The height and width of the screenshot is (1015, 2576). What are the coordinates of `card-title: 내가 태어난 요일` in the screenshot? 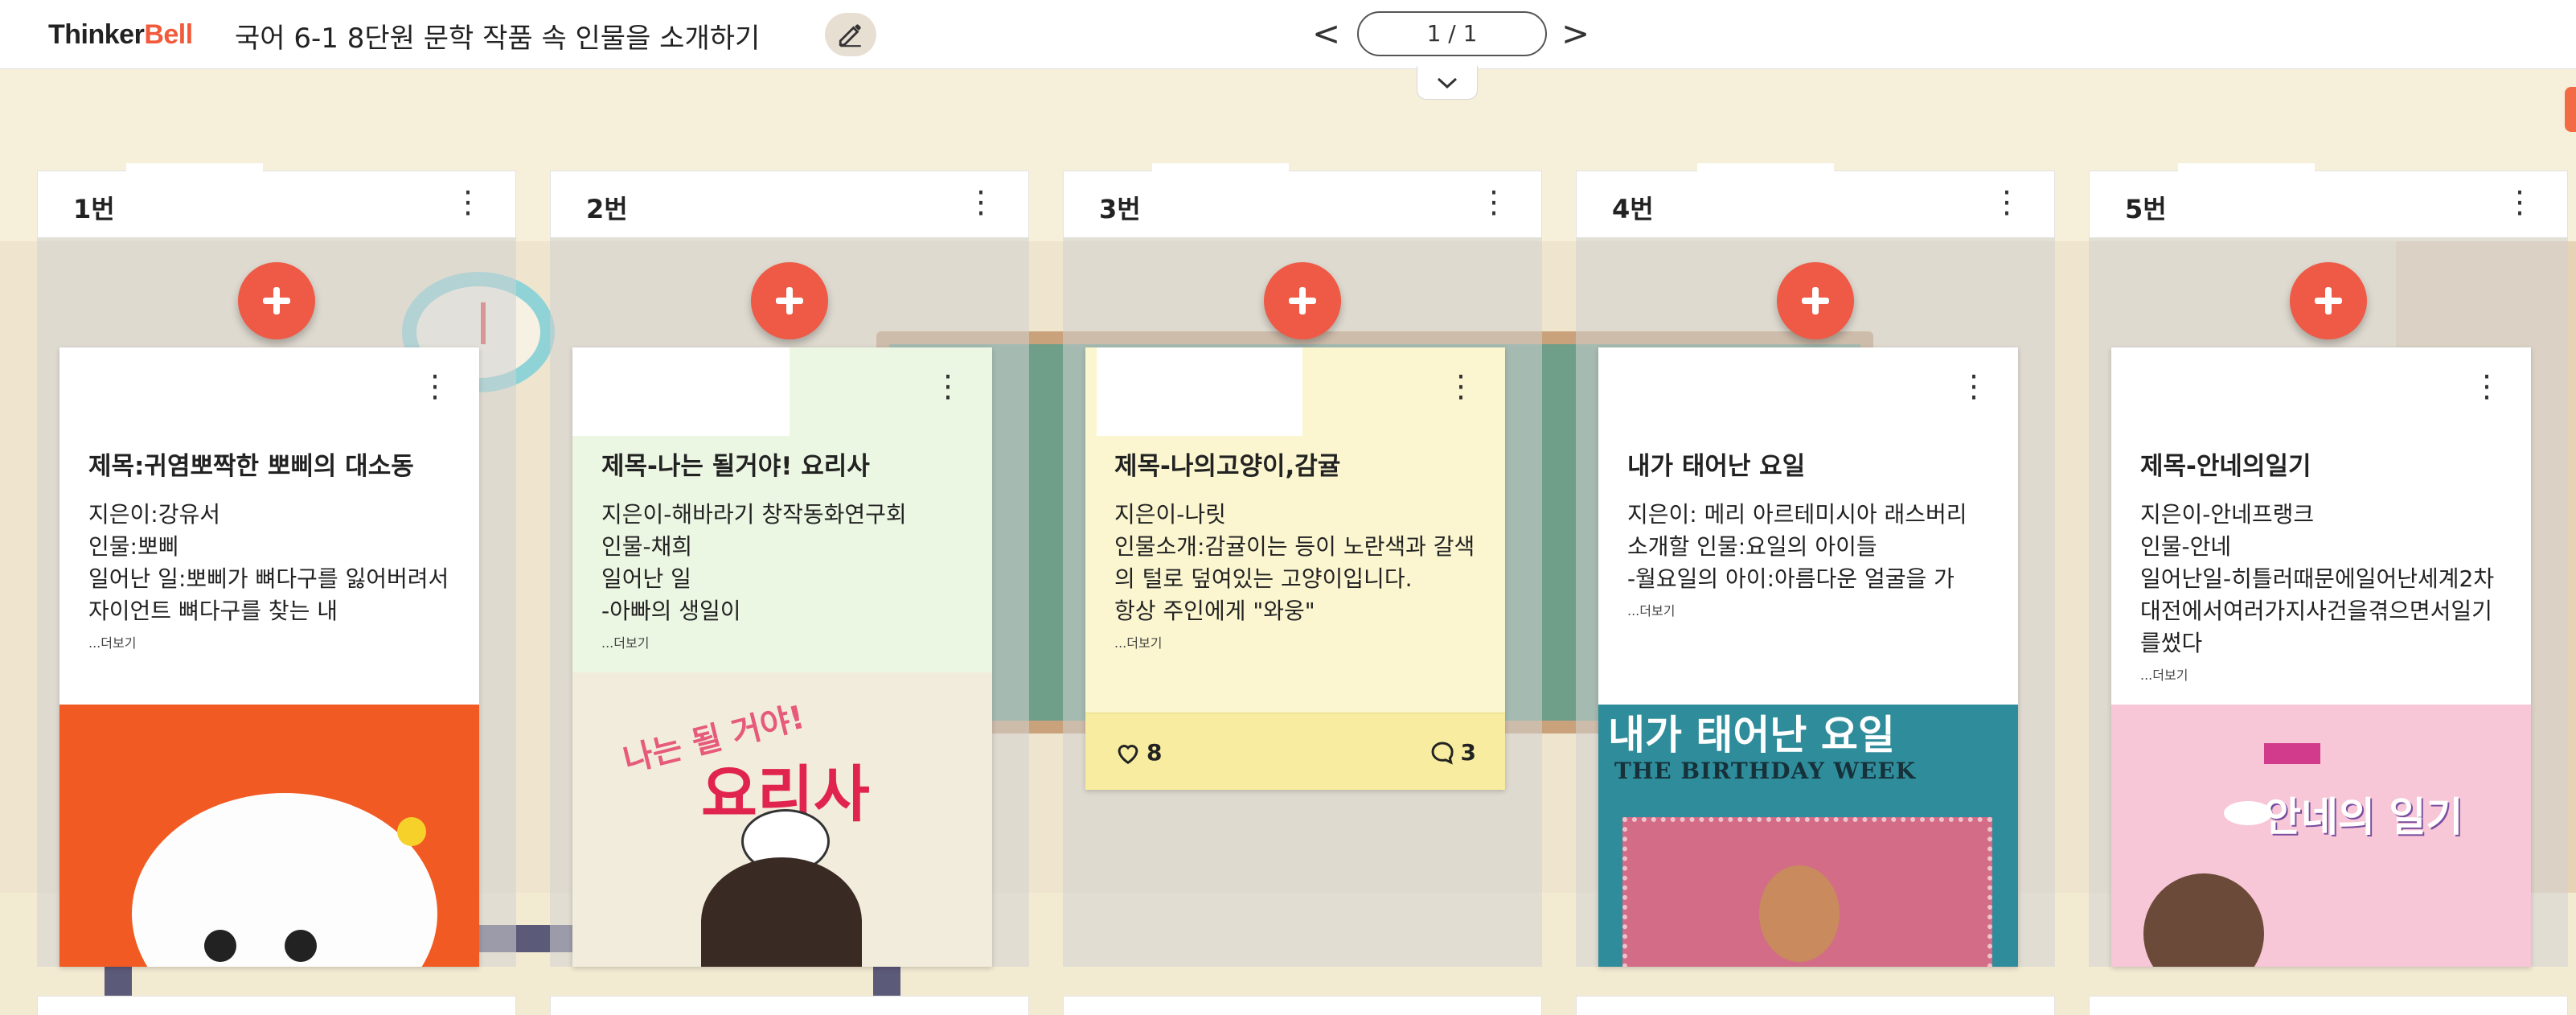 It's located at (1716, 466).